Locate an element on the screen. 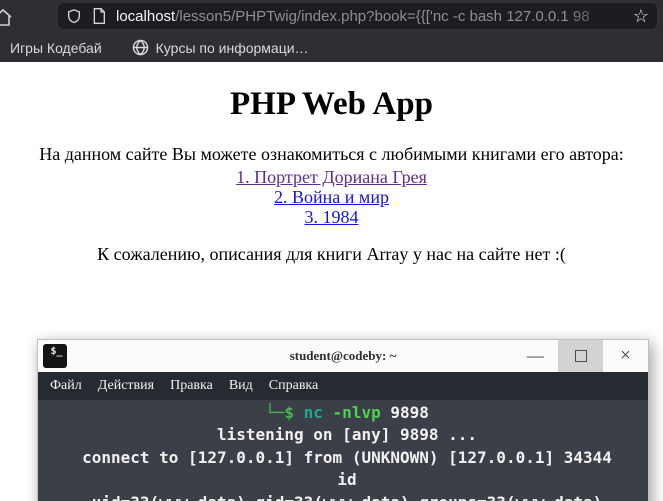 Image resolution: width=663 pixels, height=501 pixels. terminal-line-4: id is located at coordinates (347, 480).